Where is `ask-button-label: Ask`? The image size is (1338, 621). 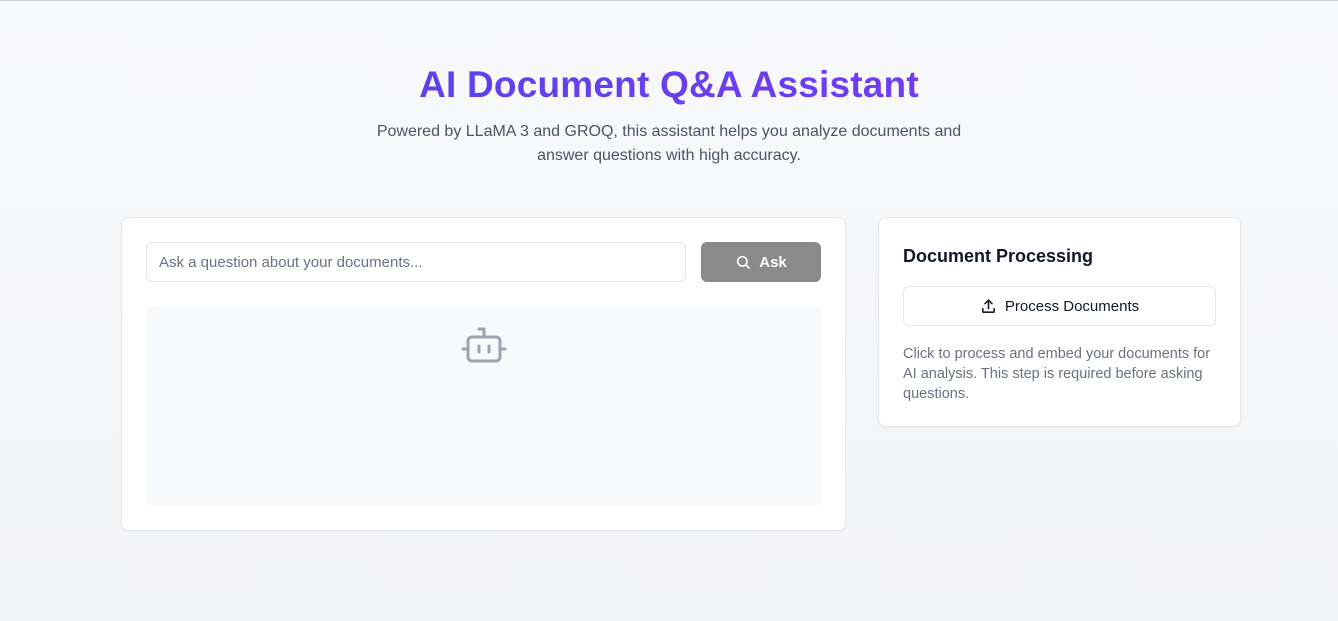 ask-button-label: Ask is located at coordinates (773, 262).